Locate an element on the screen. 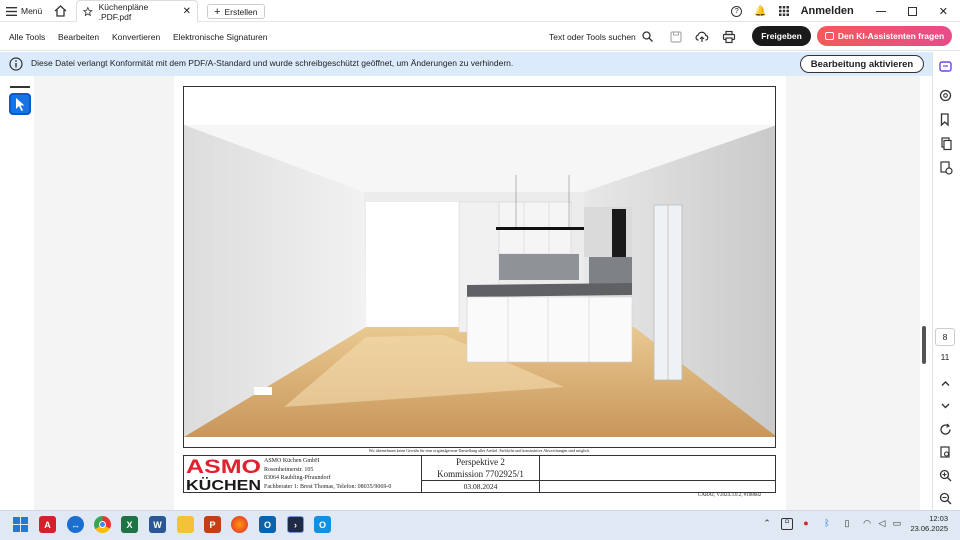  tray-app-icon: ◘ is located at coordinates (787, 524).